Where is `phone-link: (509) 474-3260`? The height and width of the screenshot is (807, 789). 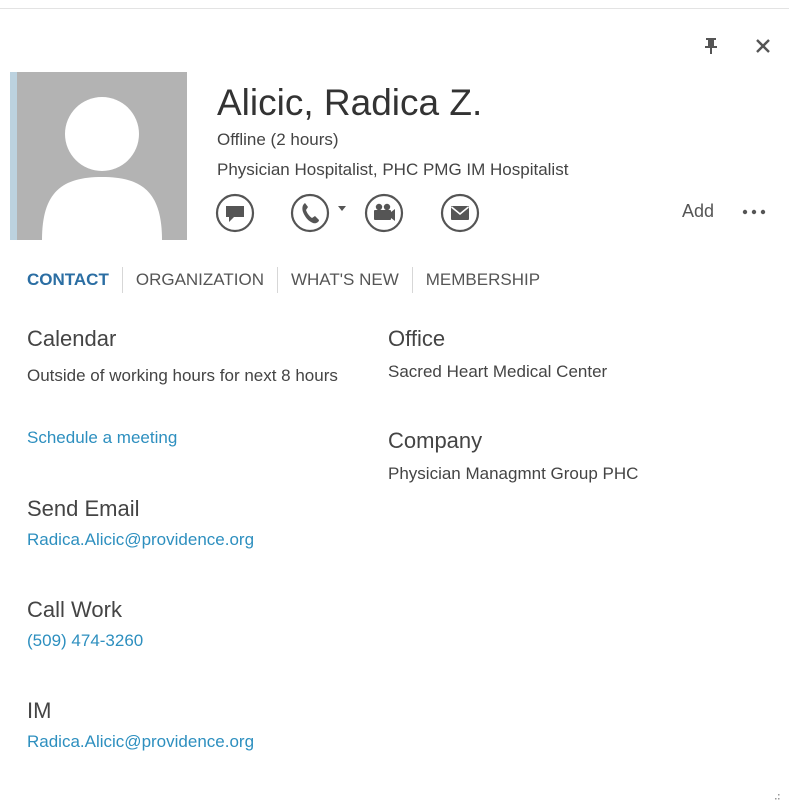 phone-link: (509) 474-3260 is located at coordinates (85, 641).